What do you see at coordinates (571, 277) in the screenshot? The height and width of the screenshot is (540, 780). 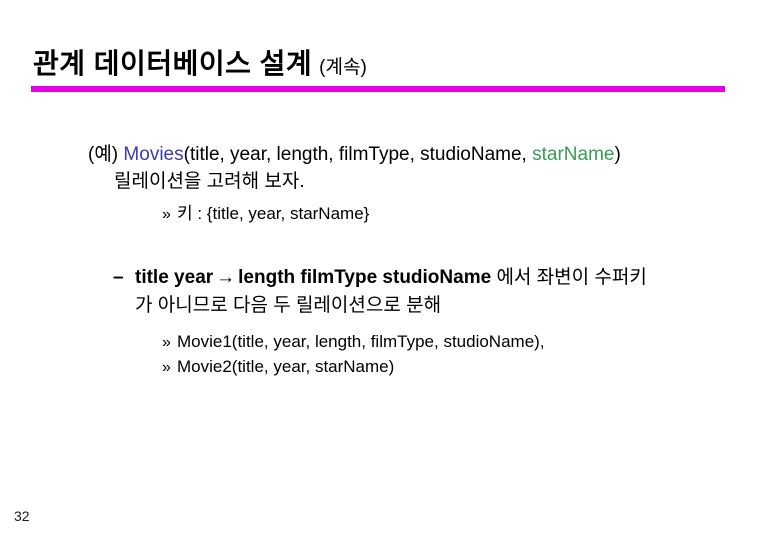 I see `decompose-korean-tail: 에서 좌변이 수퍼키` at bounding box center [571, 277].